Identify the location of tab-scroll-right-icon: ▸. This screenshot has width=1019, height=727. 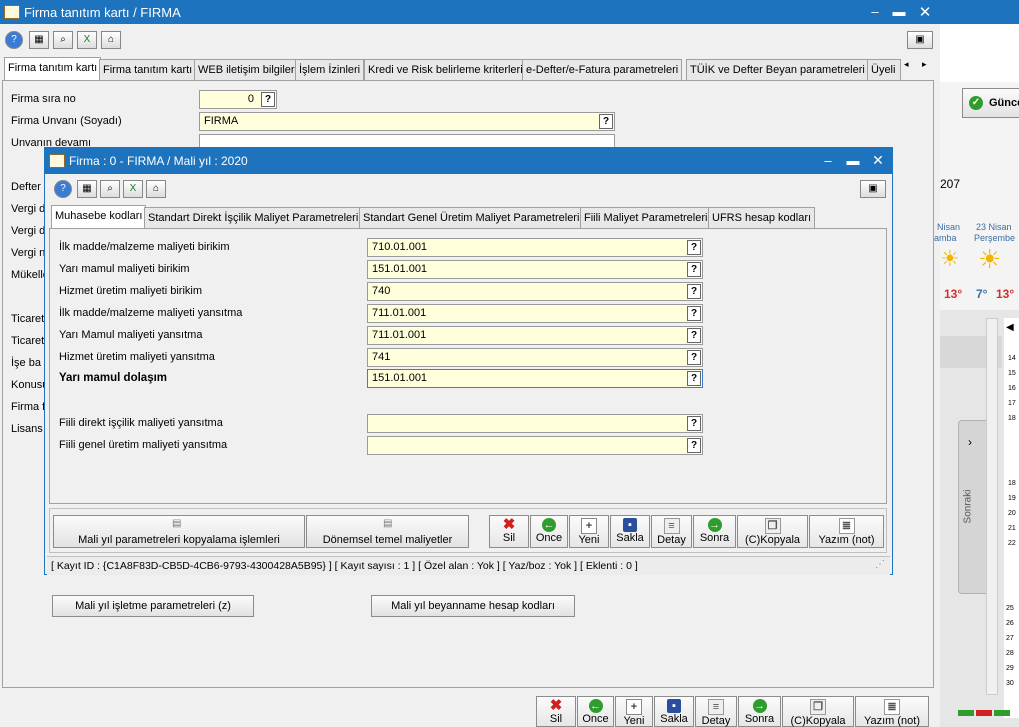
(924, 64).